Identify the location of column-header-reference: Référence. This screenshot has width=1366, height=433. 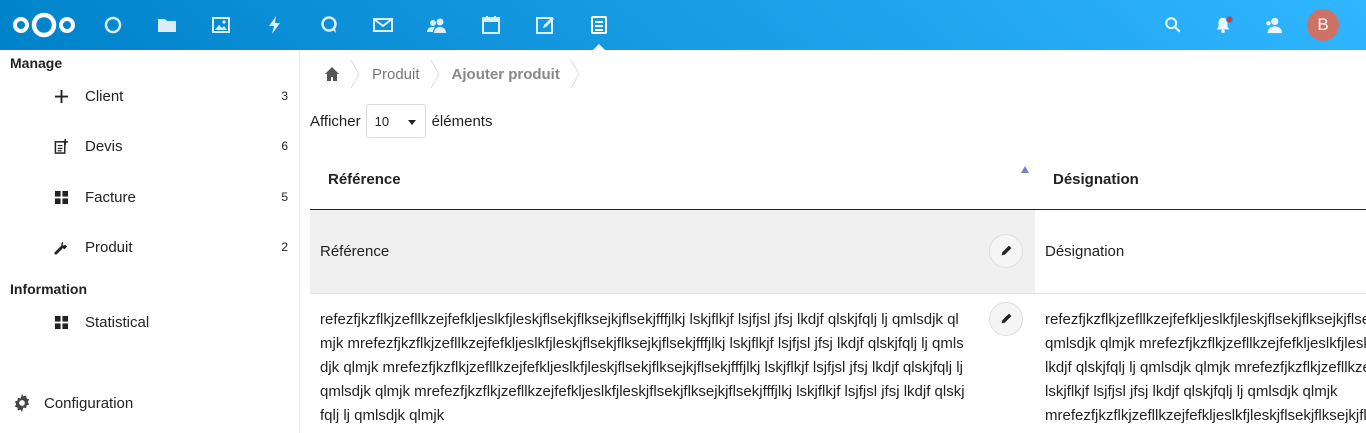
(672, 180).